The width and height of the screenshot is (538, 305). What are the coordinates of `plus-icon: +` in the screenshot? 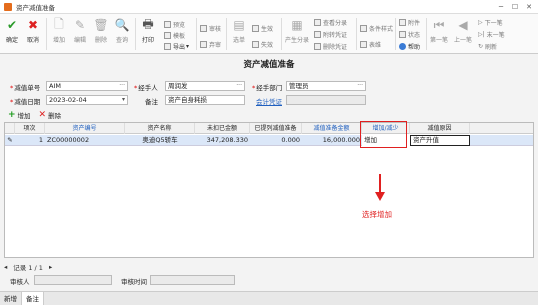 It's located at (12, 115).